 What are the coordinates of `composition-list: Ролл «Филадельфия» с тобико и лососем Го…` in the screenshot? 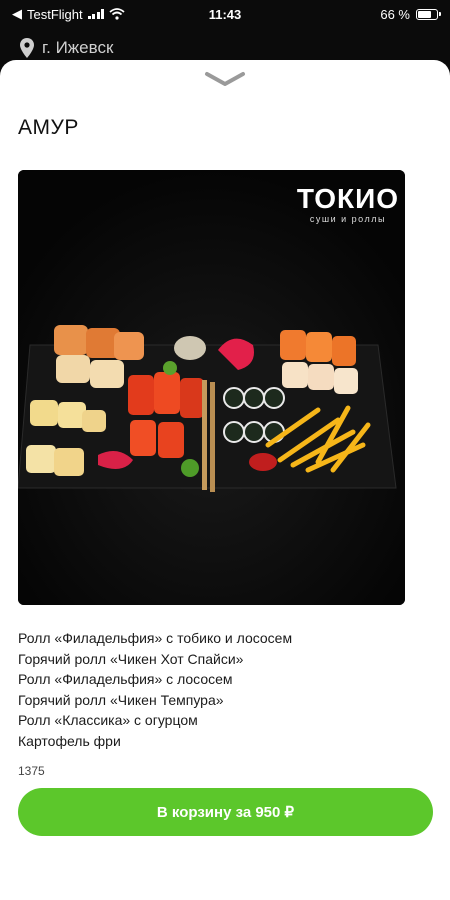 It's located at (155, 690).